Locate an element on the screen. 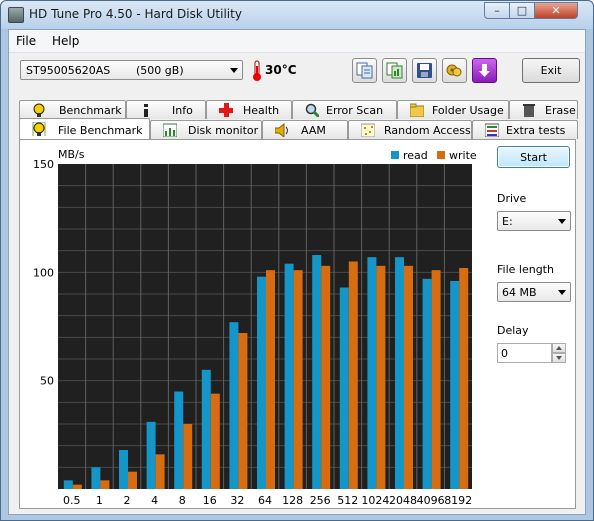  delay-label: Delay is located at coordinates (513, 330).